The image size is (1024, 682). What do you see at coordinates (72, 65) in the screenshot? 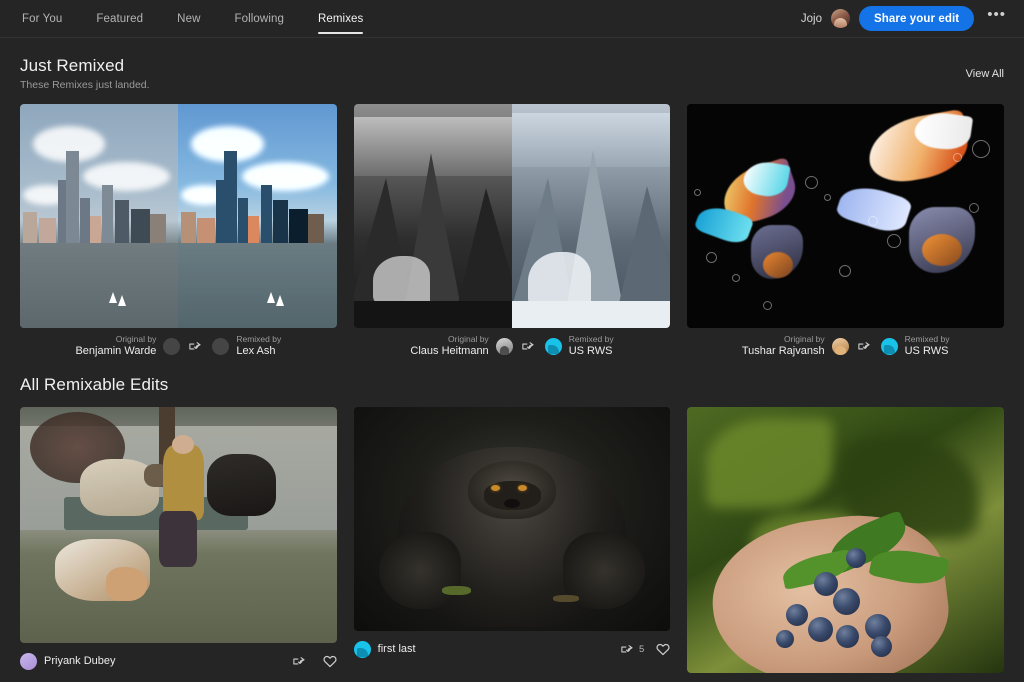
I see `section-title: Just Remixed` at bounding box center [72, 65].